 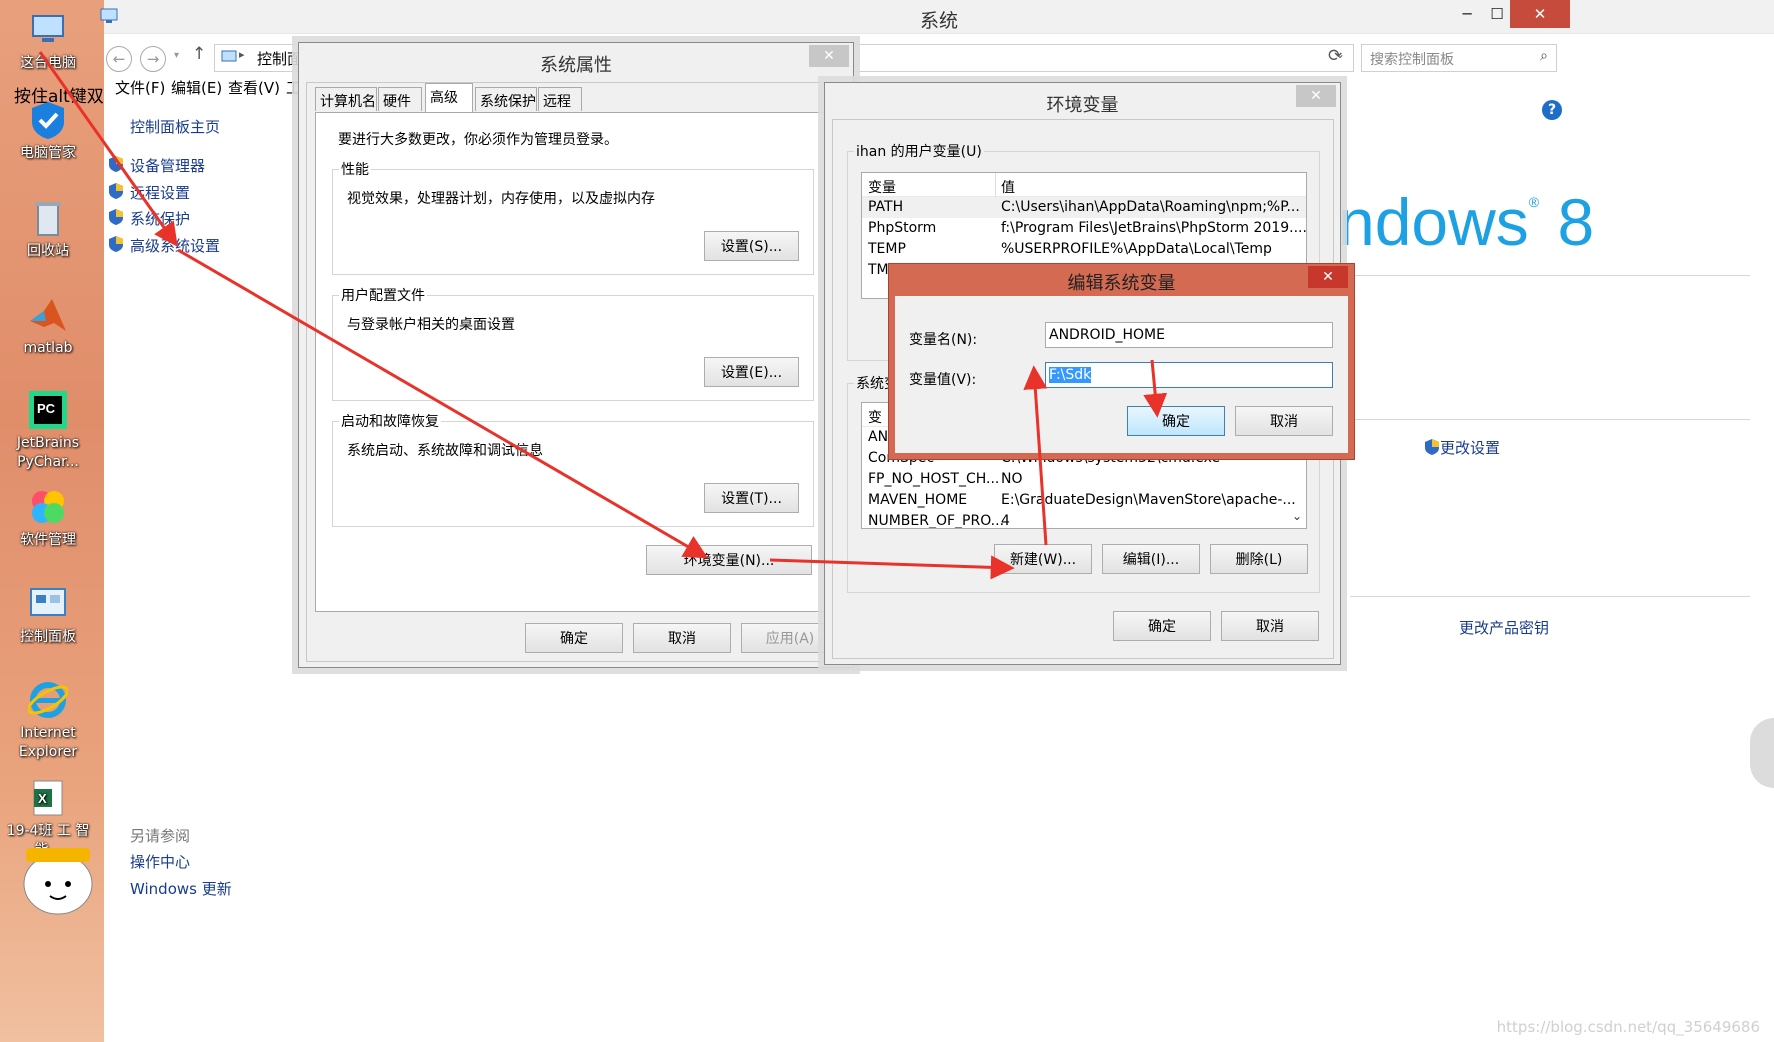 I want to click on list-row: NUMBER_OF_PRO... 4, so click(x=1084, y=520).